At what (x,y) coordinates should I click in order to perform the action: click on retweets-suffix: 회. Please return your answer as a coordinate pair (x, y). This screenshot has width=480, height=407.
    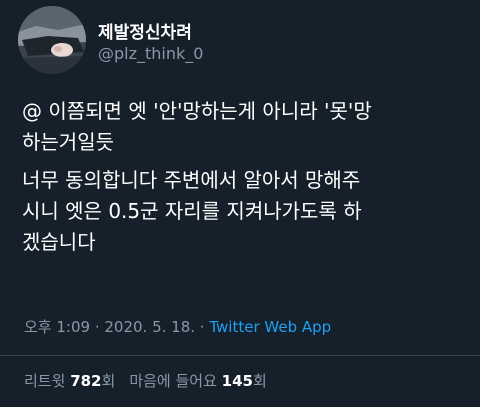
    Looking at the image, I should click on (108, 381).